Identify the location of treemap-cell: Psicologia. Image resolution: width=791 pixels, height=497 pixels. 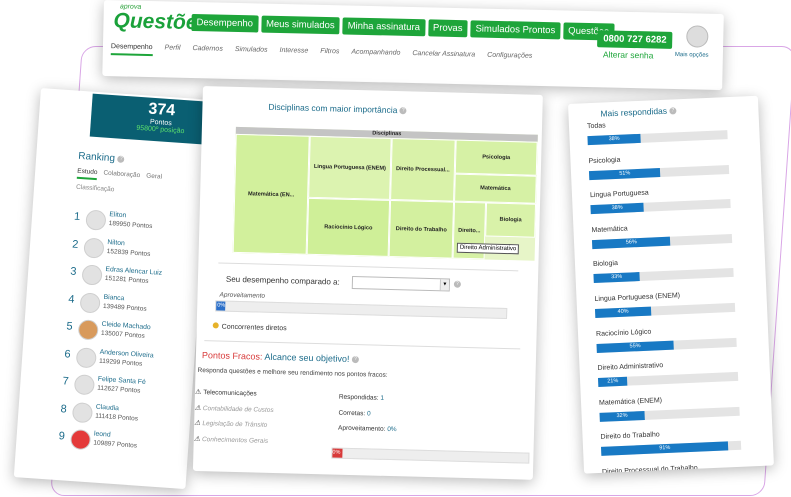
(496, 157).